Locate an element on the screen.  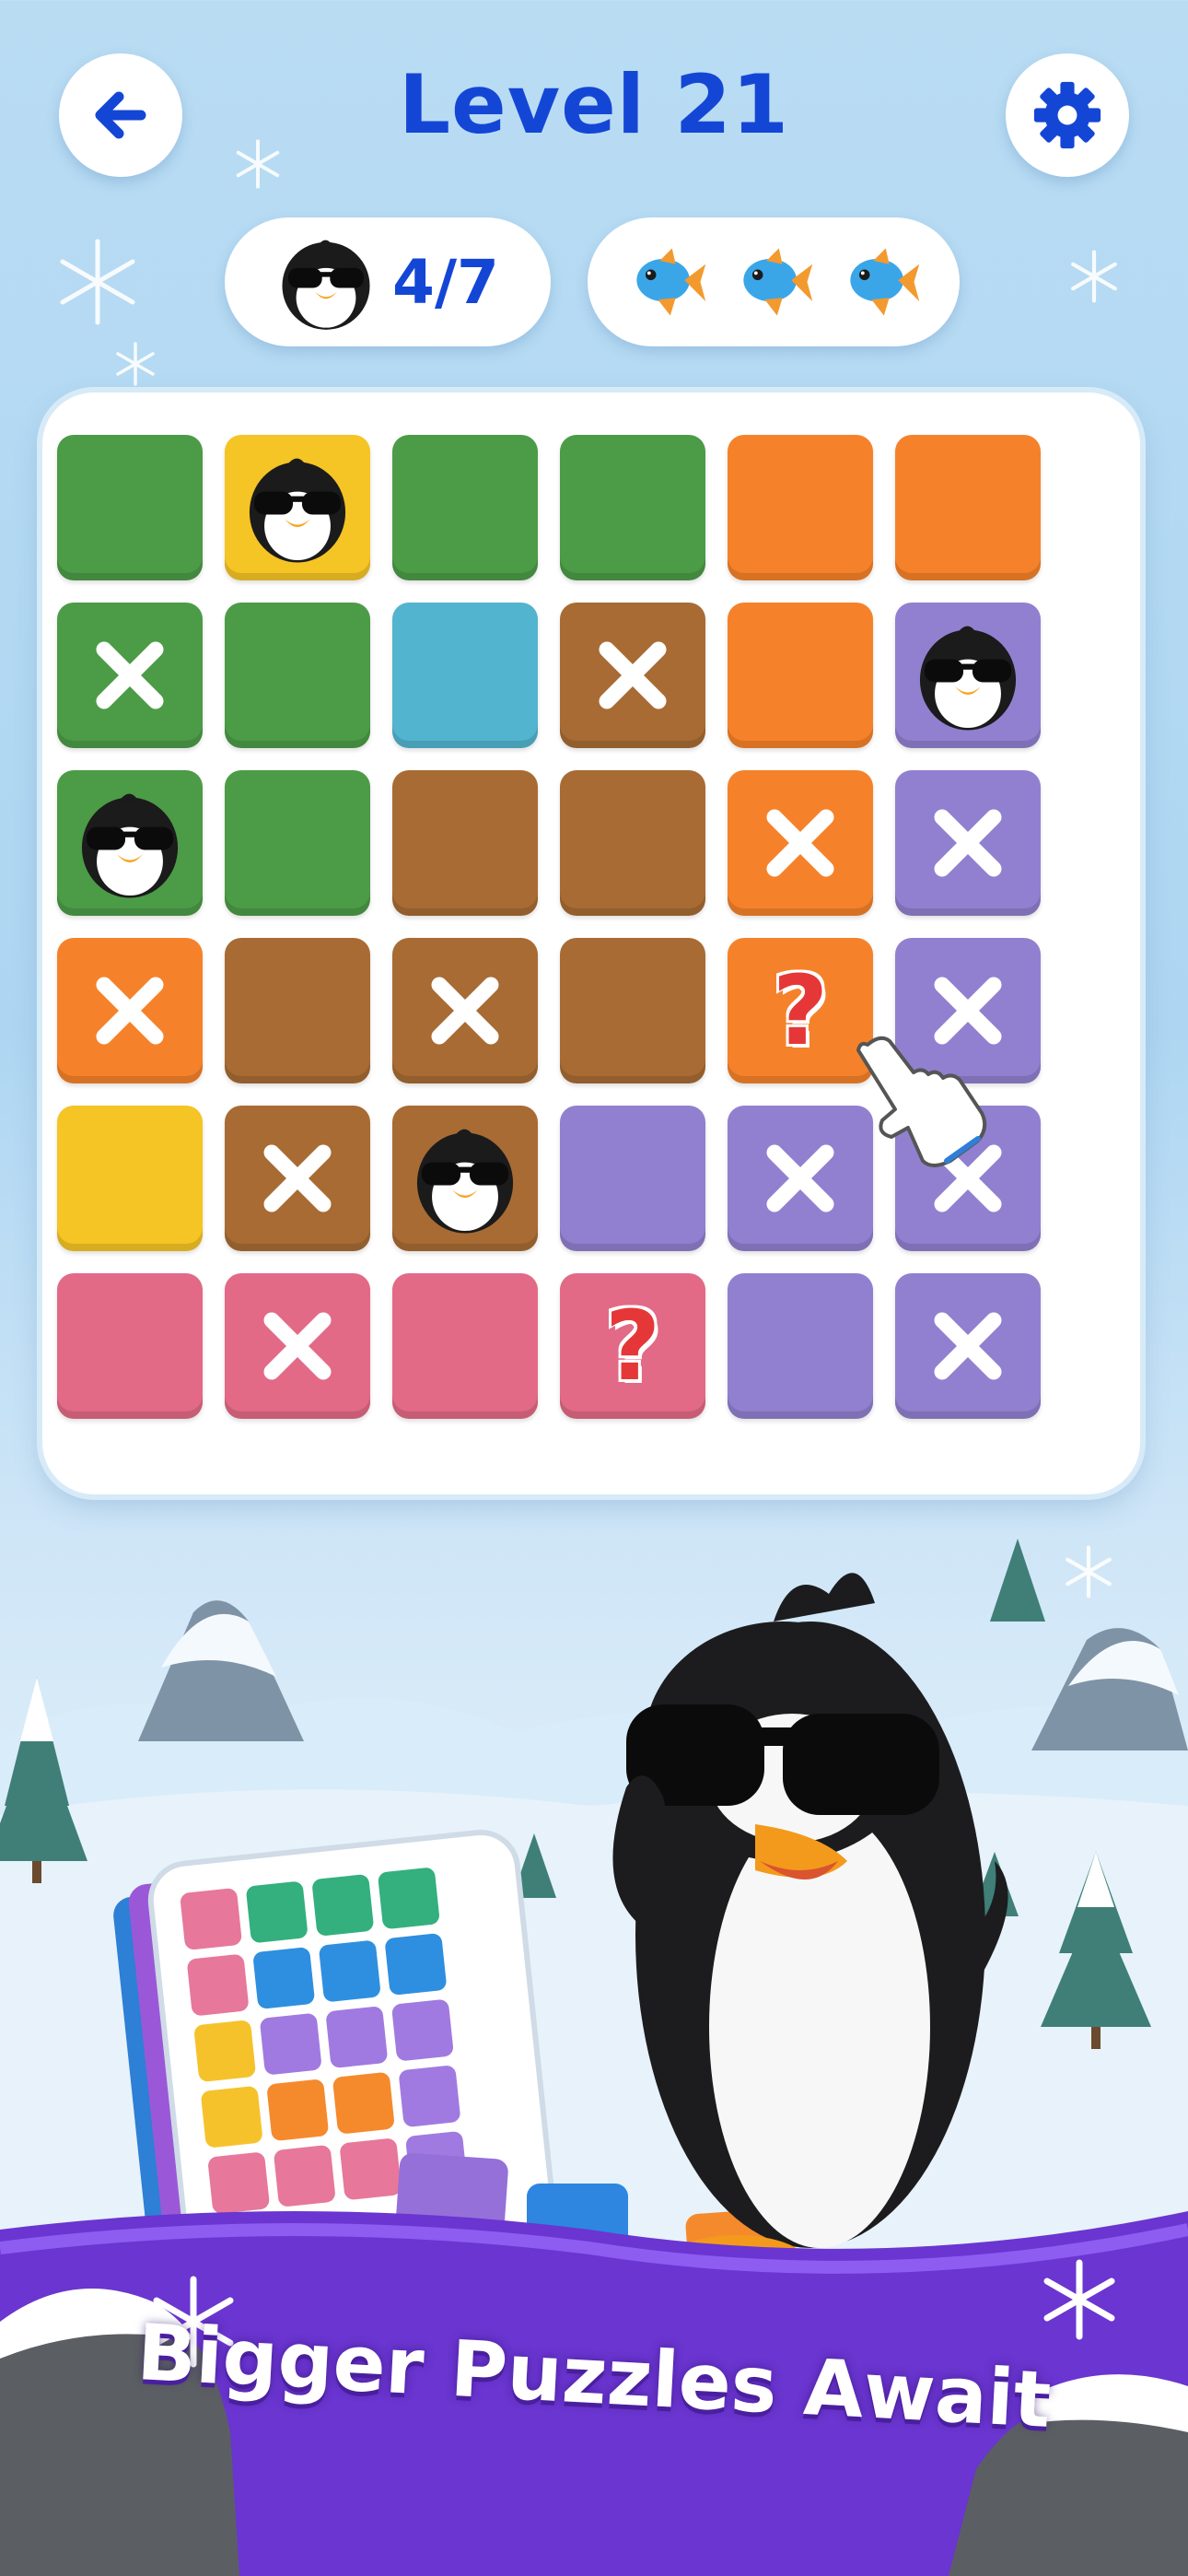
grid-cell-r1-c3 is located at coordinates (465, 507).